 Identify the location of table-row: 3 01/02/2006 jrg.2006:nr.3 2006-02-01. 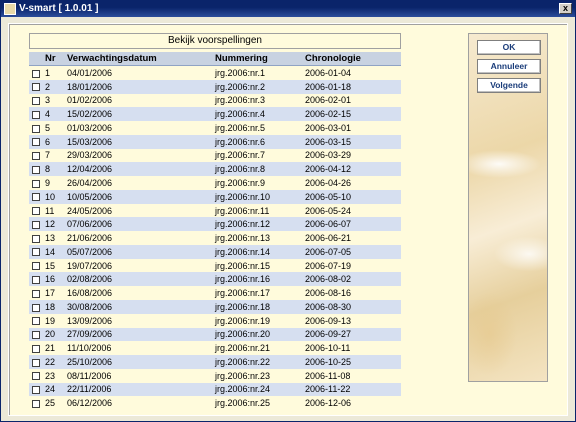
(215, 100).